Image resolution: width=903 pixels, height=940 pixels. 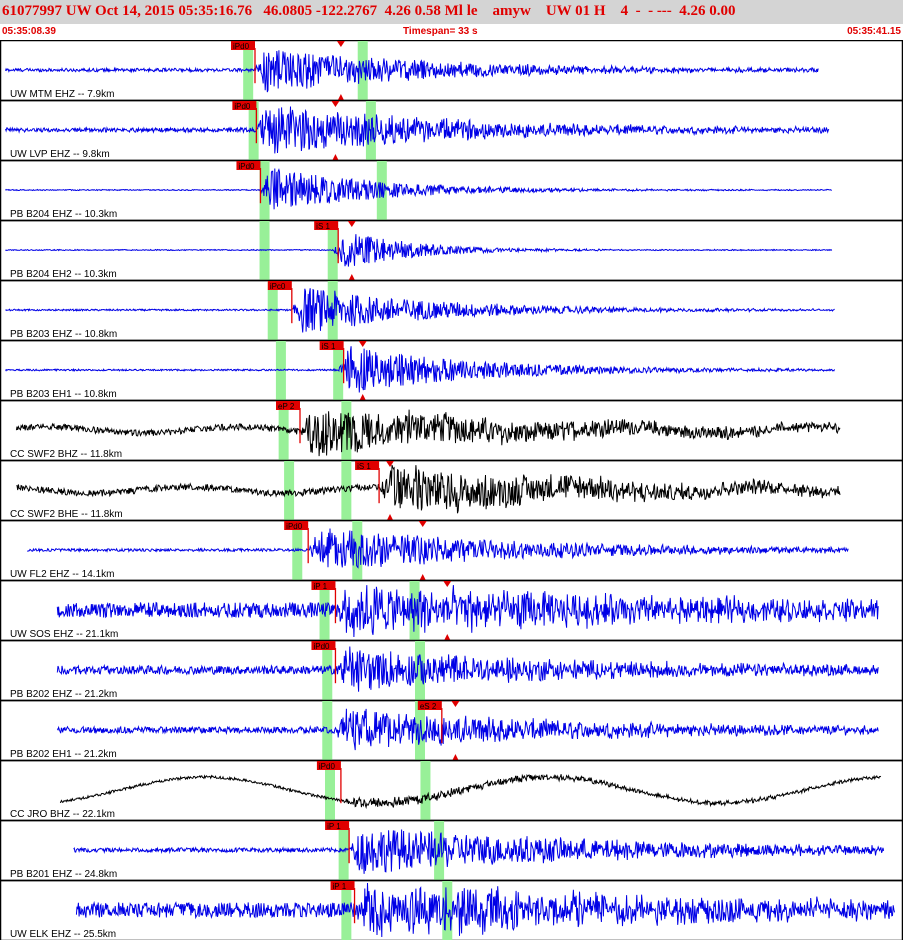 I want to click on timespan-label: Timespan= 33 s, so click(x=440, y=31).